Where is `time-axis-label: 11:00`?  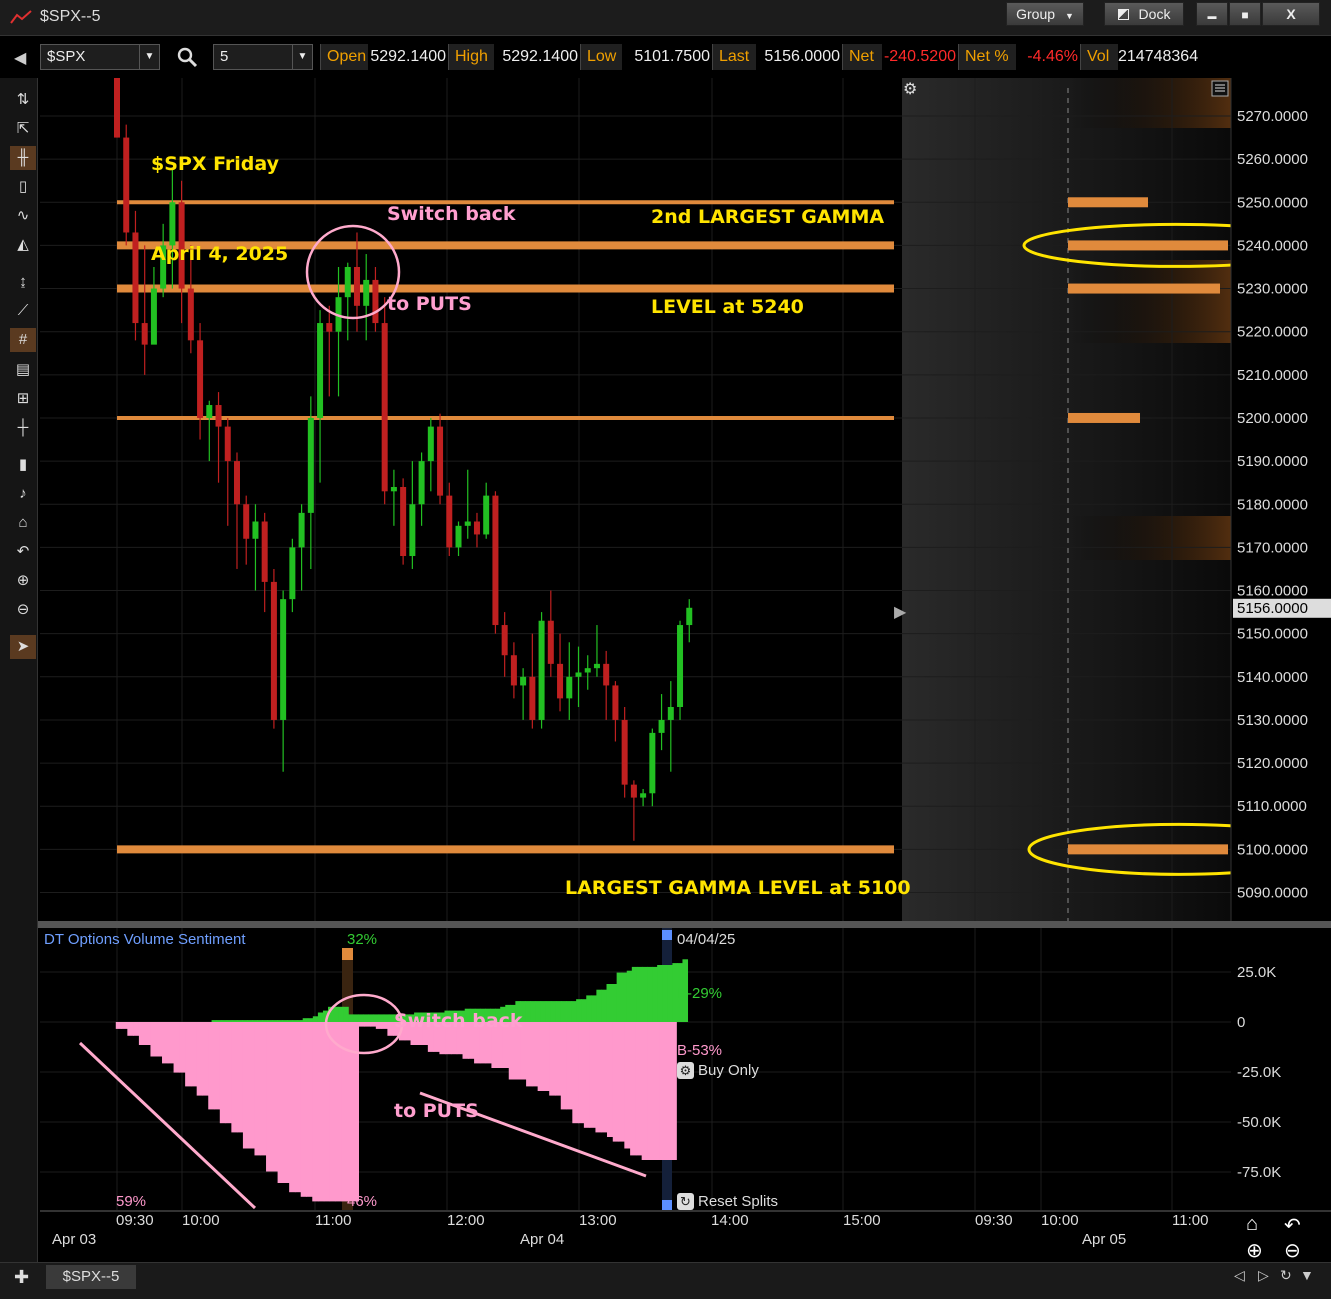
time-axis-label: 11:00 is located at coordinates (333, 1220).